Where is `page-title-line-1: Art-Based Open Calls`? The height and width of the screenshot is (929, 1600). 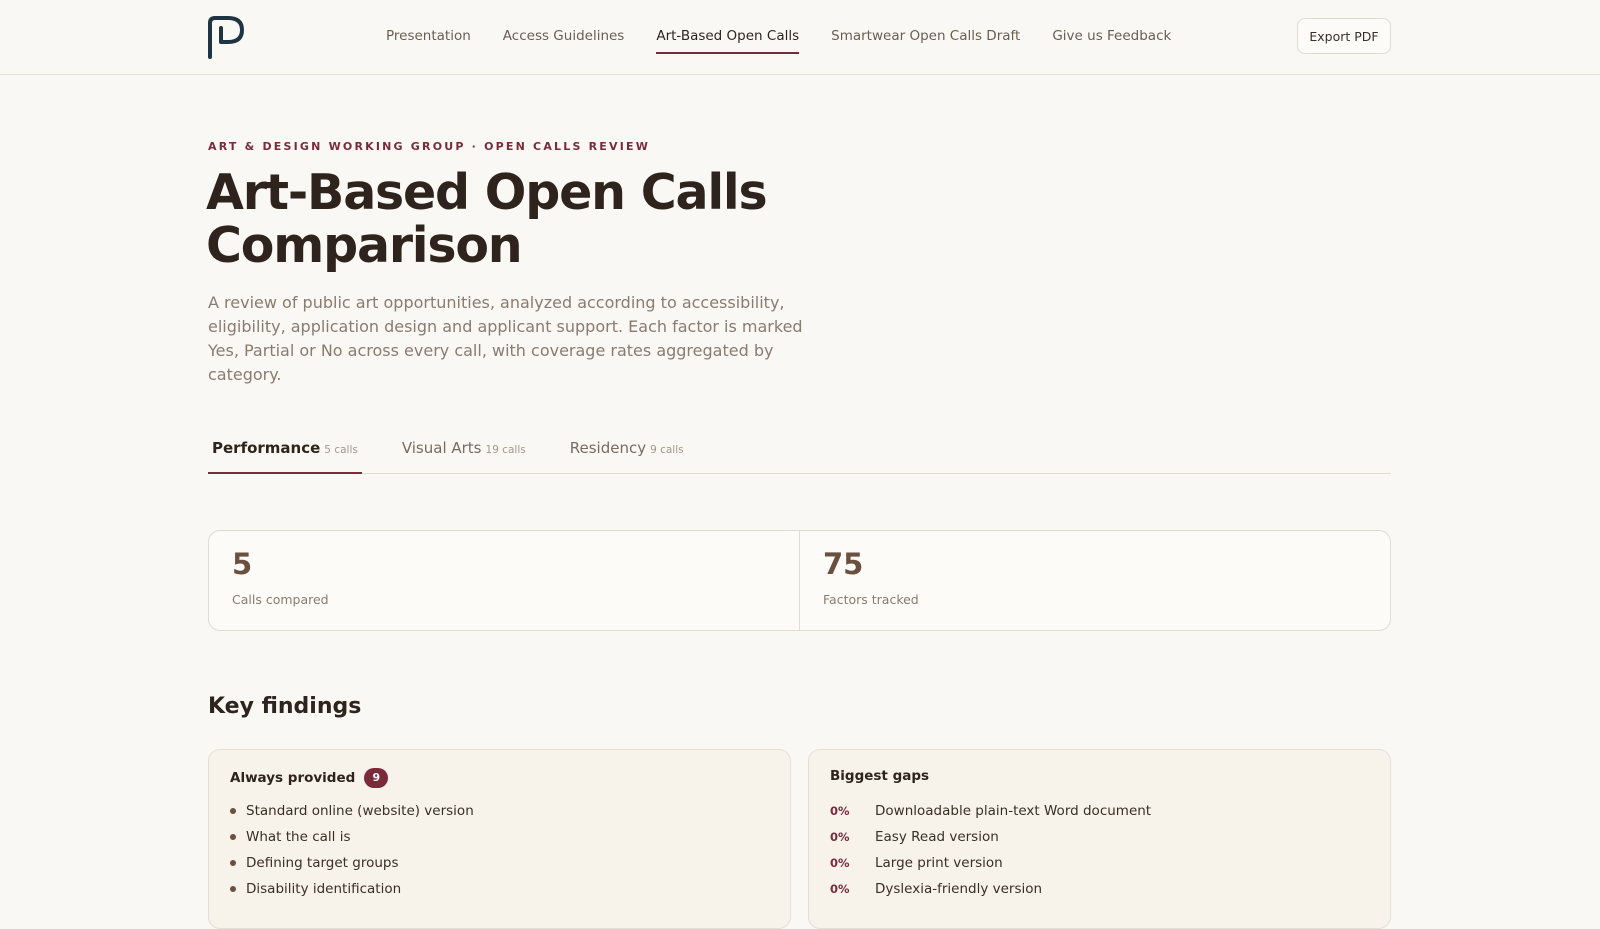
page-title-line-1: Art-Based Open Calls is located at coordinates (487, 192).